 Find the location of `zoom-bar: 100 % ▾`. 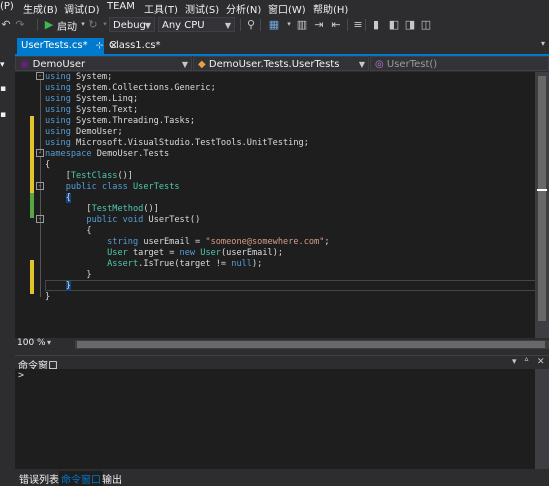

zoom-bar: 100 % ▾ is located at coordinates (282, 344).